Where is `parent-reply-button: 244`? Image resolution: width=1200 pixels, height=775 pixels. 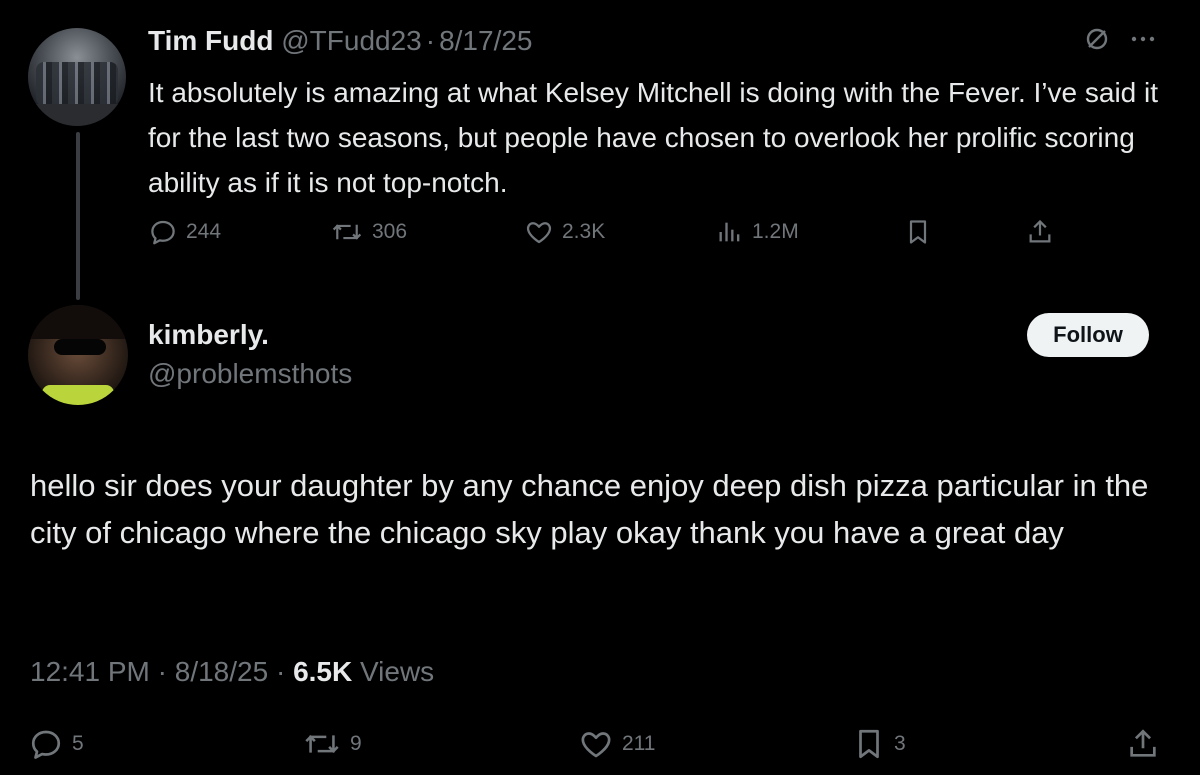
parent-reply-button: 244 is located at coordinates (184, 232).